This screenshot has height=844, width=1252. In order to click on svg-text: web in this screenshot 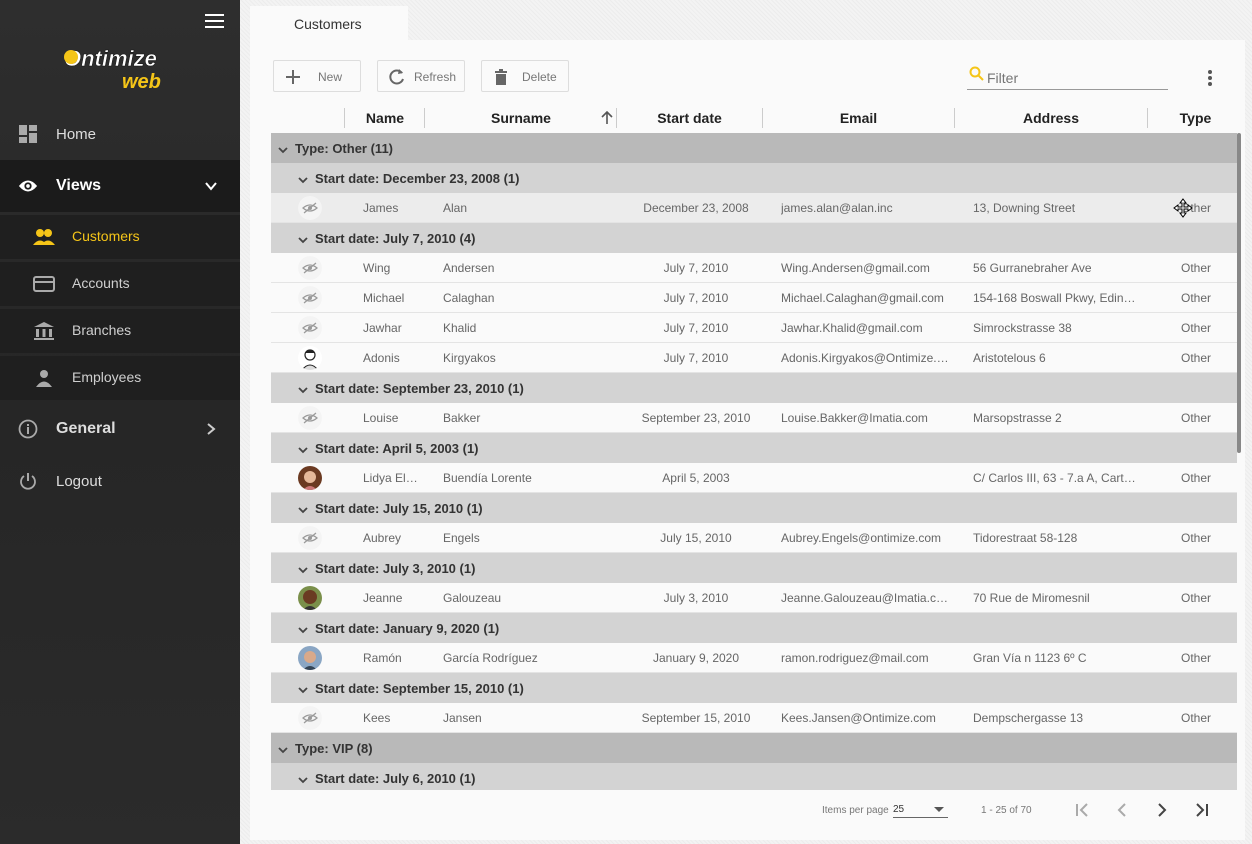, I will do `click(141, 82)`.